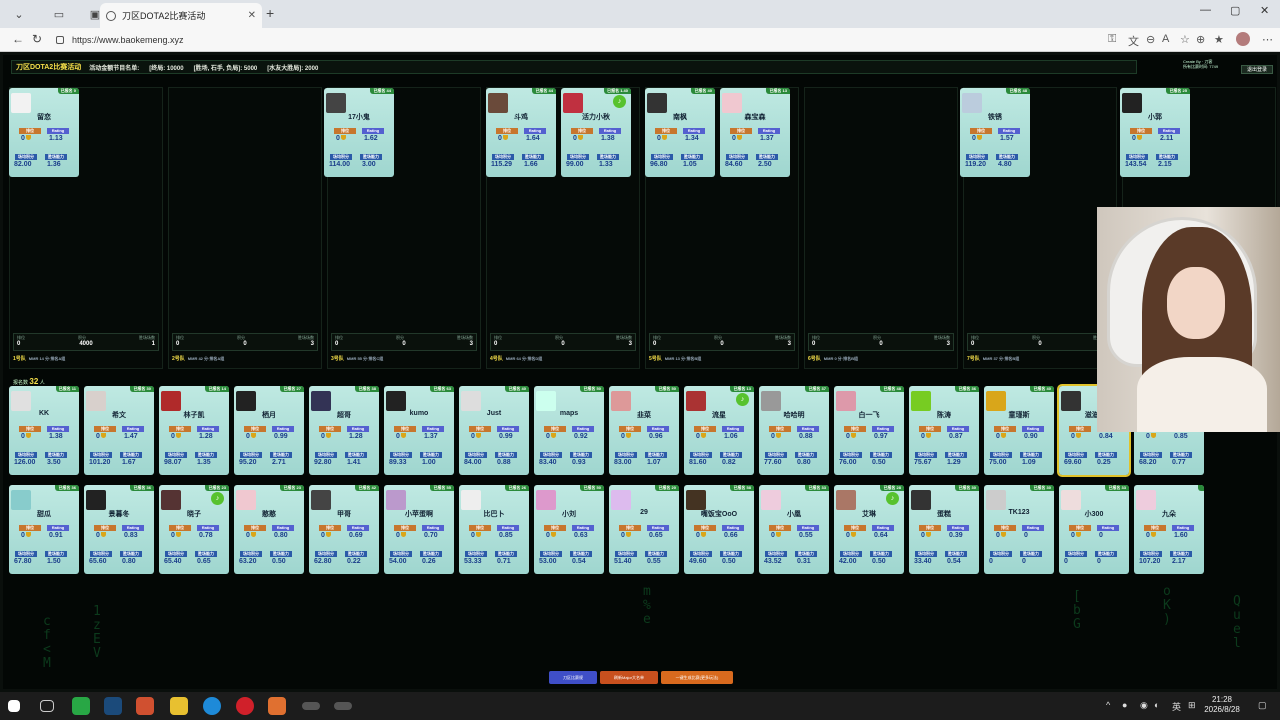  Describe the element at coordinates (629, 677) in the screenshot. I see `bottom-button: 刷新Major大名单` at that location.